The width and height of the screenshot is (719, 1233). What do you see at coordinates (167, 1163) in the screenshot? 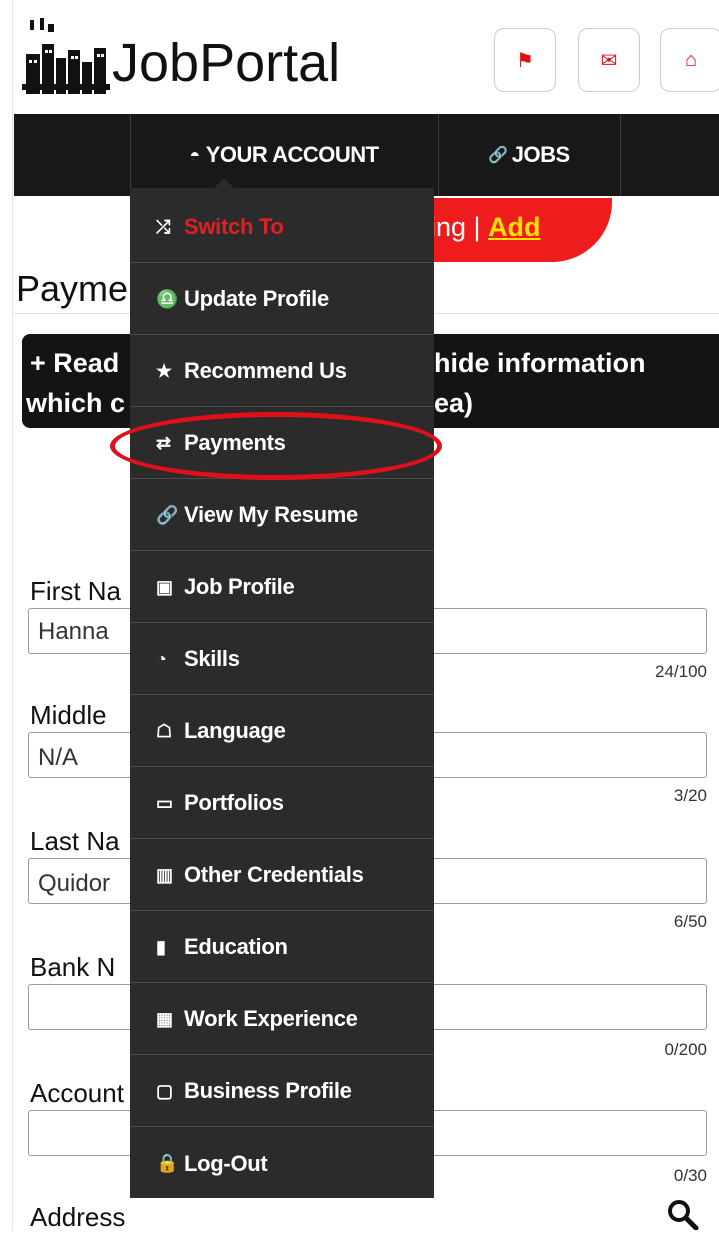
I see `lock-icon: 🔒` at bounding box center [167, 1163].